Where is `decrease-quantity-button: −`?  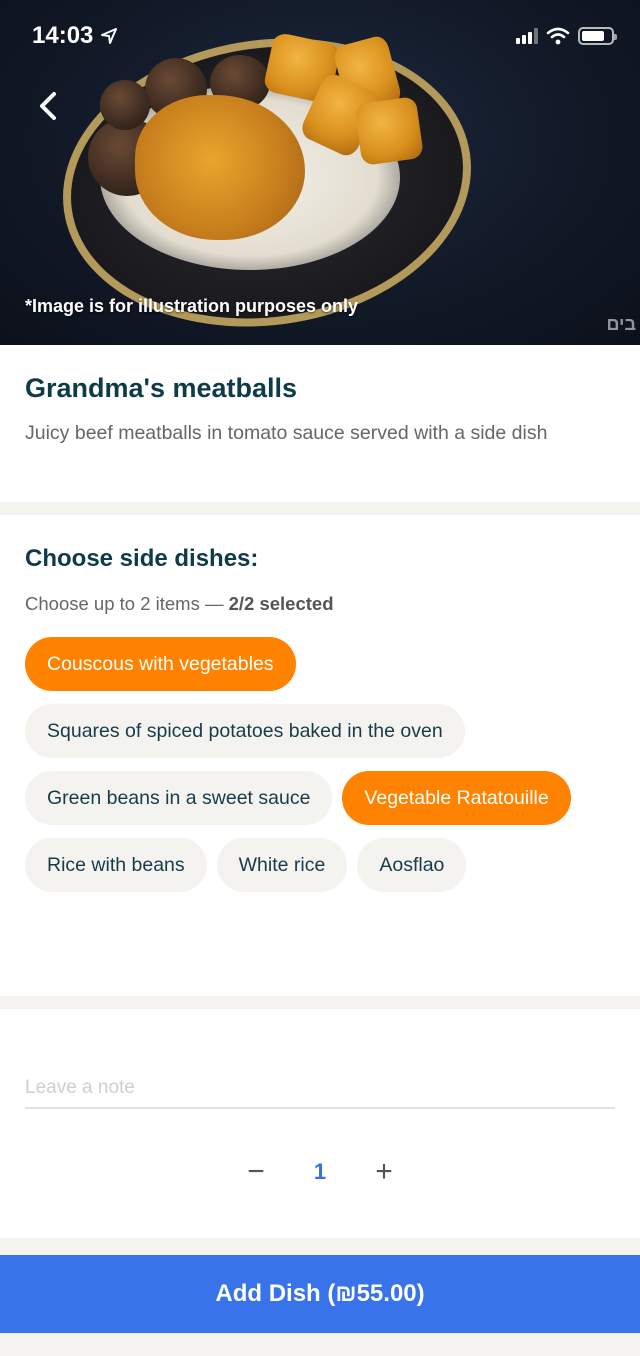
decrease-quantity-button: − is located at coordinates (256, 1172).